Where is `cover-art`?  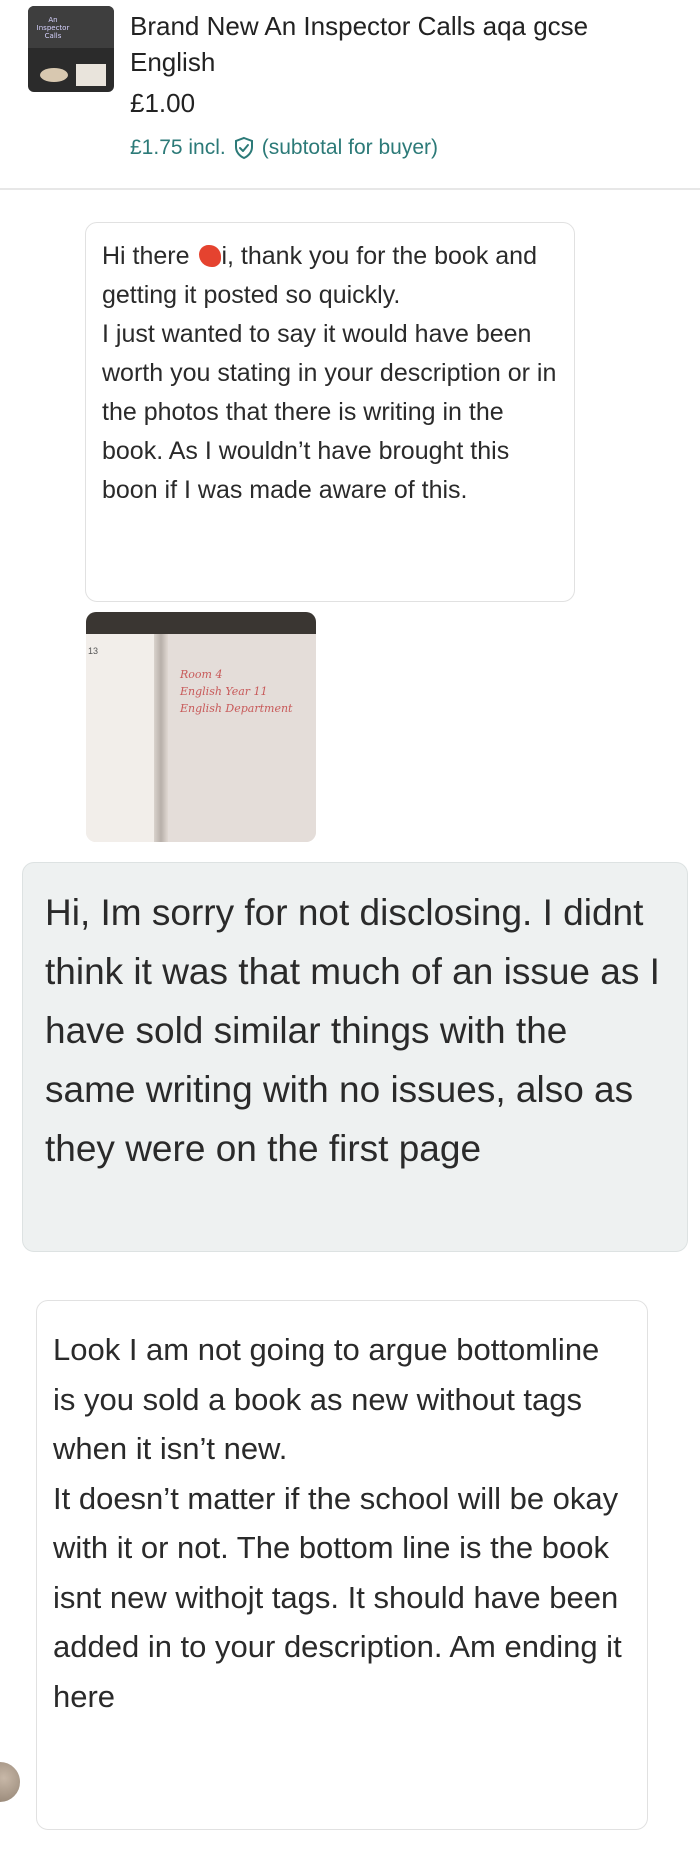 cover-art is located at coordinates (54, 75).